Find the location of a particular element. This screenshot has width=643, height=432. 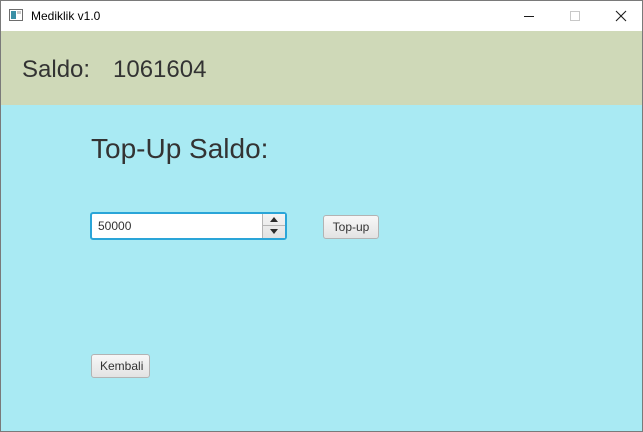

maximize-icon is located at coordinates (575, 16).